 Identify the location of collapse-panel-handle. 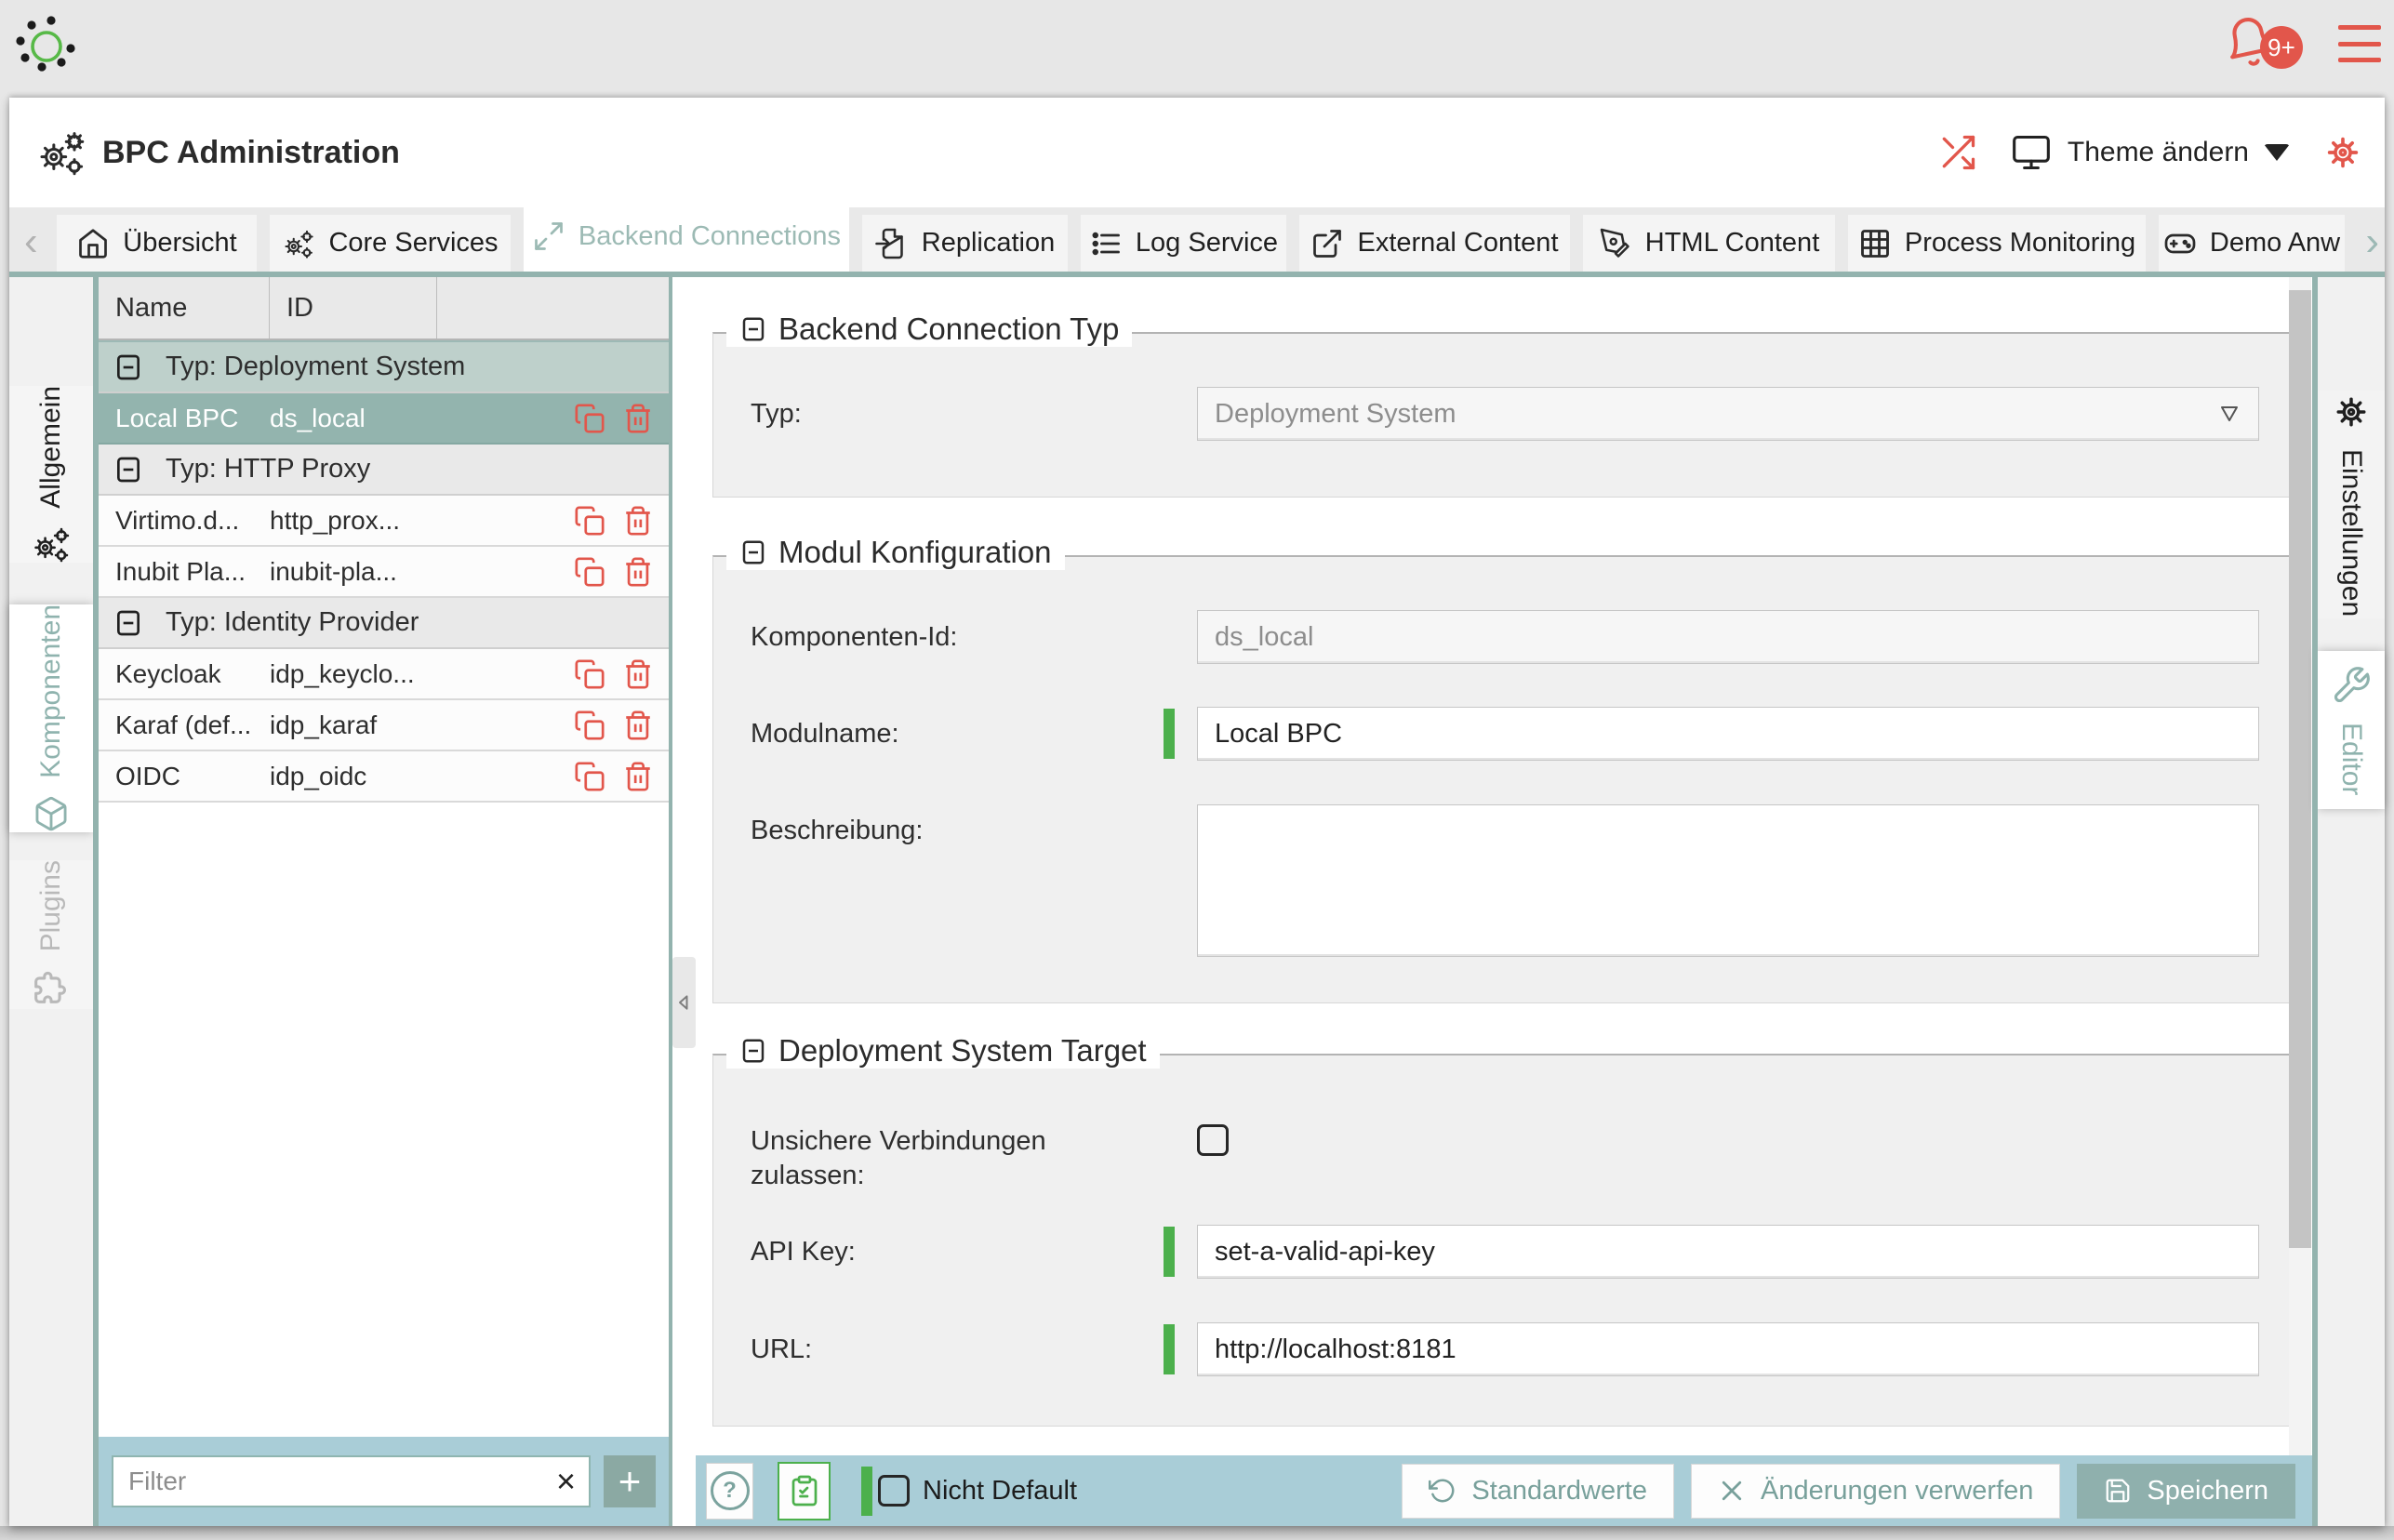
(684, 1002).